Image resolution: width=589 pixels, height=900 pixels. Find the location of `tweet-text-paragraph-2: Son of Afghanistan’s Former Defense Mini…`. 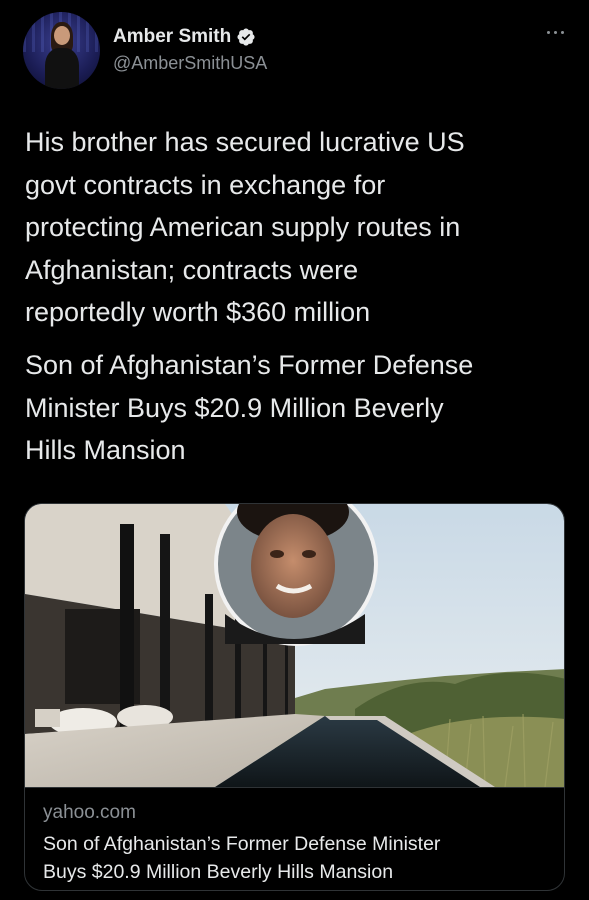

tweet-text-paragraph-2: Son of Afghanistan’s Former Defense Mini… is located at coordinates (249, 407).